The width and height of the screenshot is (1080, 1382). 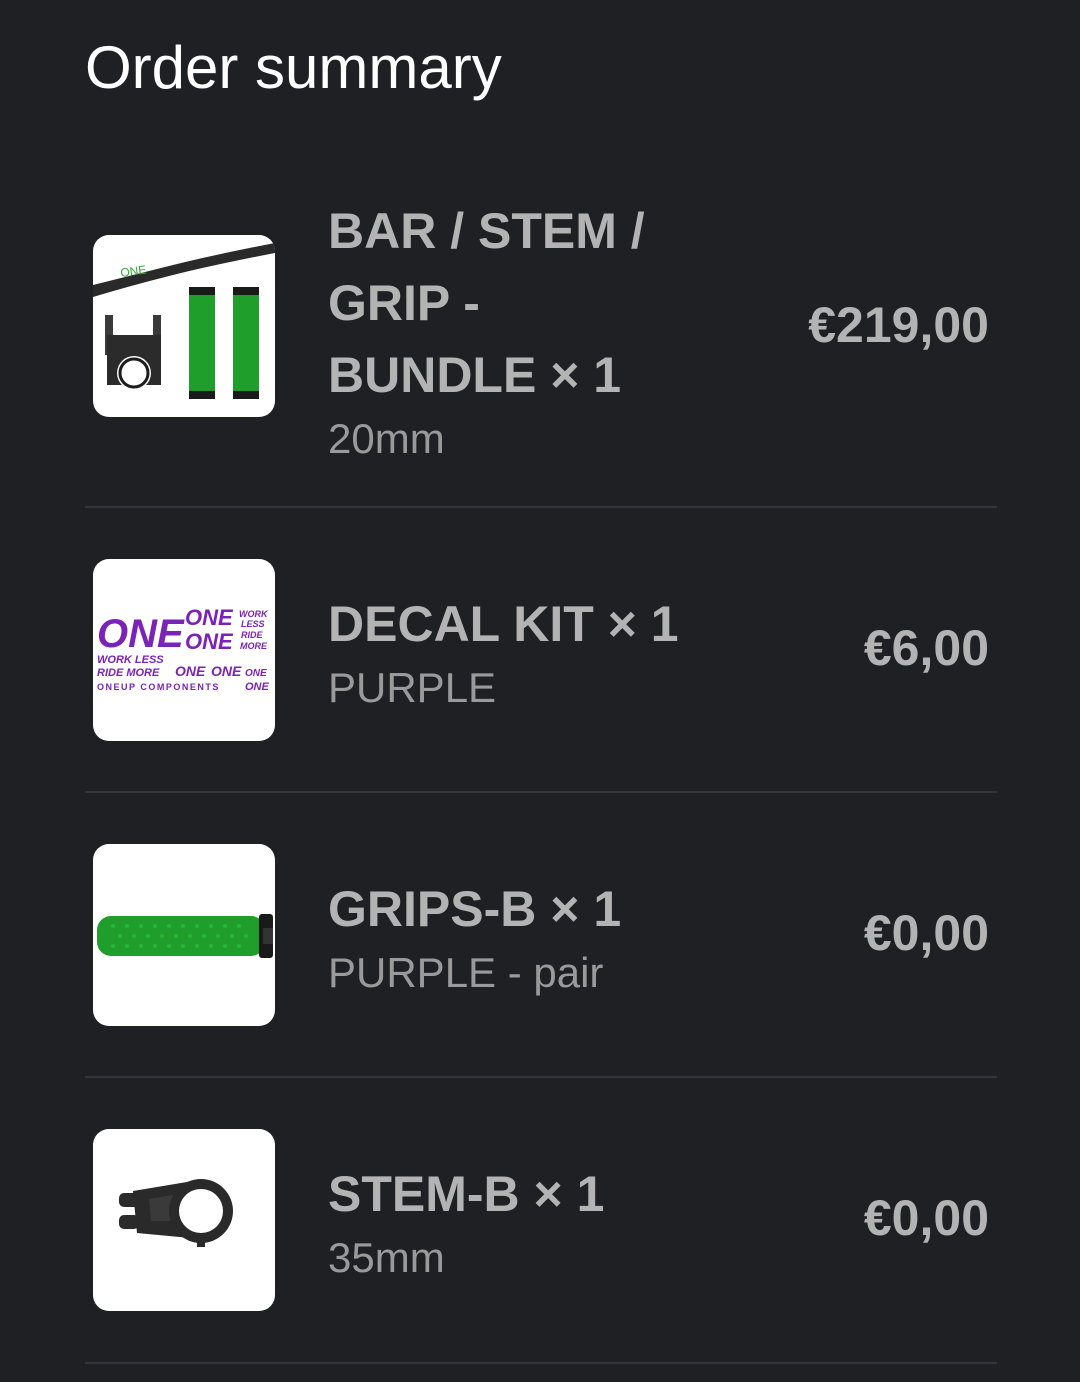 What do you see at coordinates (184, 935) in the screenshot?
I see `grips-image` at bounding box center [184, 935].